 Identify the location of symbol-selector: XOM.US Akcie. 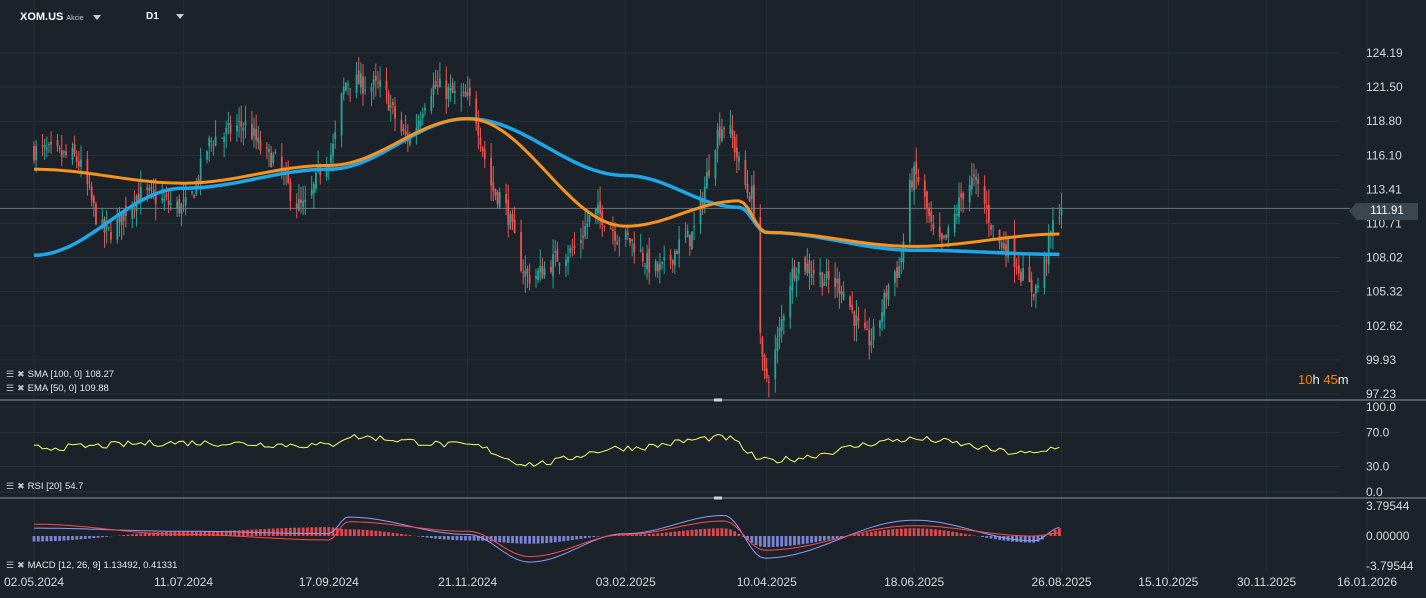
(60, 17).